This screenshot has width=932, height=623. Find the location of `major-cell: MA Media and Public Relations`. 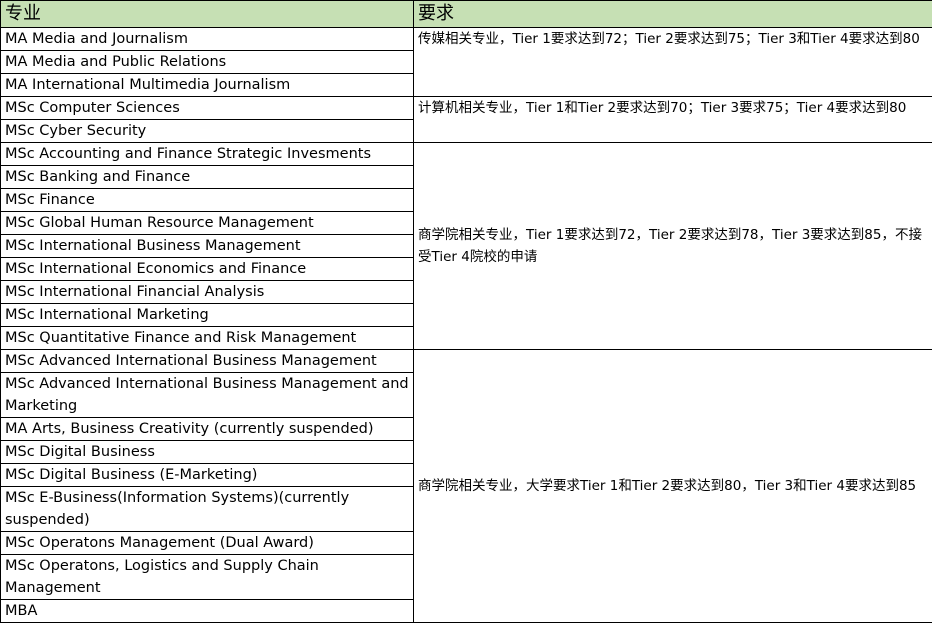

major-cell: MA Media and Public Relations is located at coordinates (207, 62).